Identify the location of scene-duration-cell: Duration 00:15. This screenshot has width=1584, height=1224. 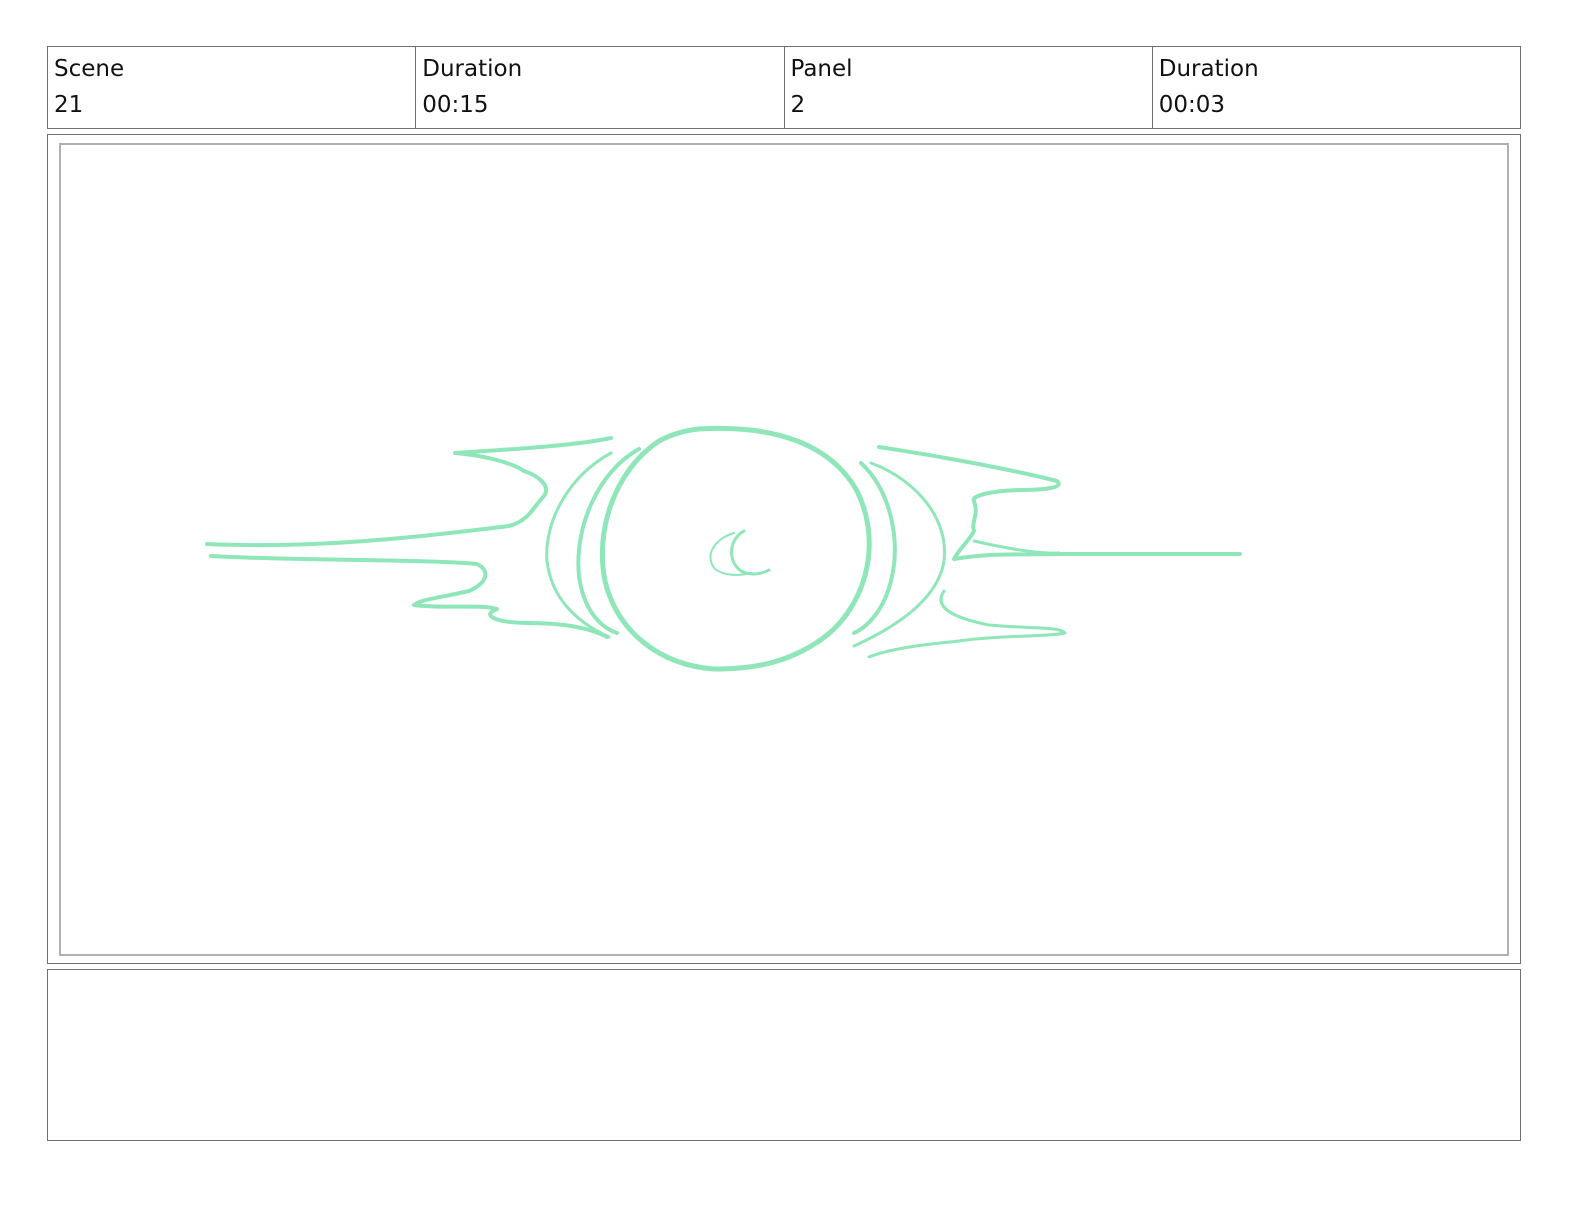
(600, 87).